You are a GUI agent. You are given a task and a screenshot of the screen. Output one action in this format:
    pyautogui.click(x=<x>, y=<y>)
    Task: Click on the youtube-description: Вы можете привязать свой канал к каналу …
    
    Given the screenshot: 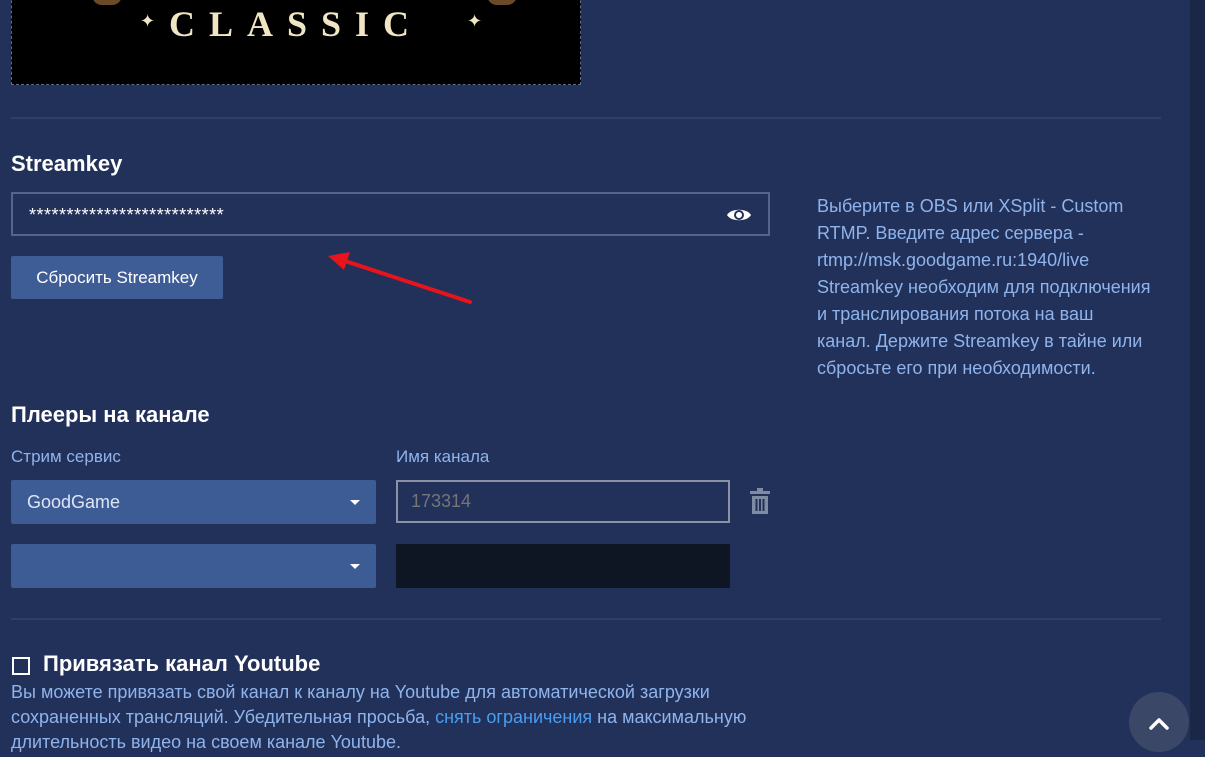 What is the action you would take?
    pyautogui.click(x=396, y=717)
    